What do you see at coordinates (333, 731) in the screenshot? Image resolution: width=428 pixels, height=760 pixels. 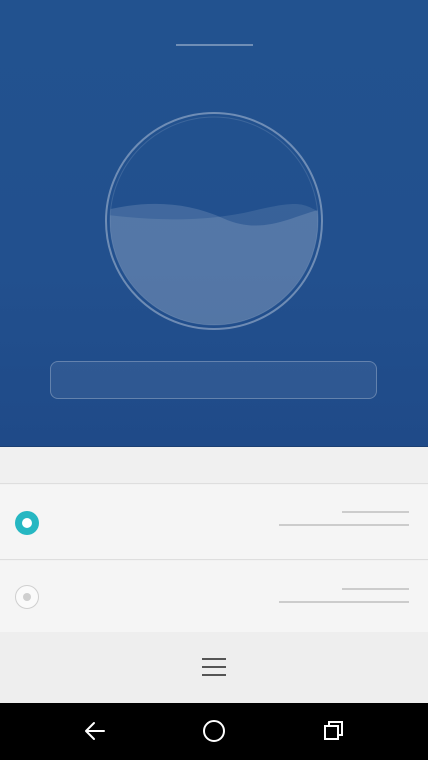 I see `recents-squares-icon` at bounding box center [333, 731].